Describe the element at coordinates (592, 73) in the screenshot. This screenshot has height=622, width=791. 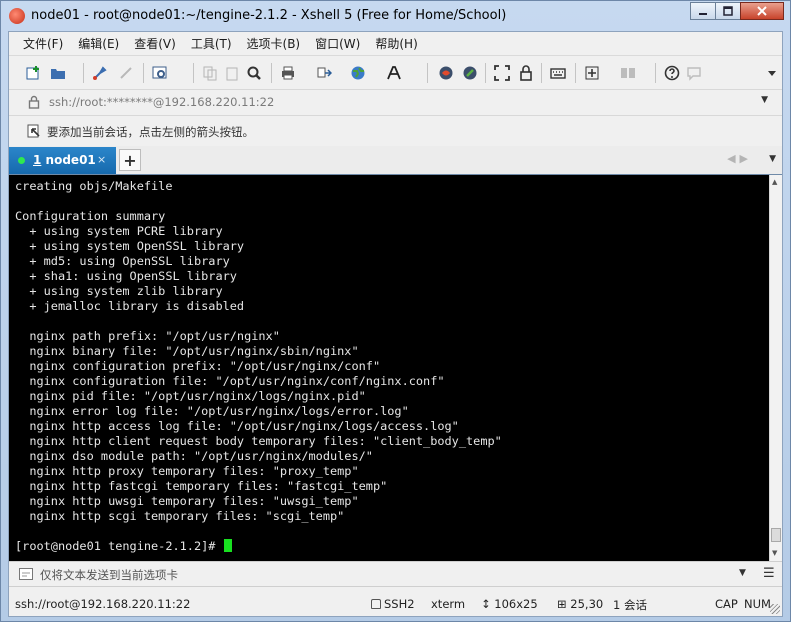
I see `add-icon` at that location.